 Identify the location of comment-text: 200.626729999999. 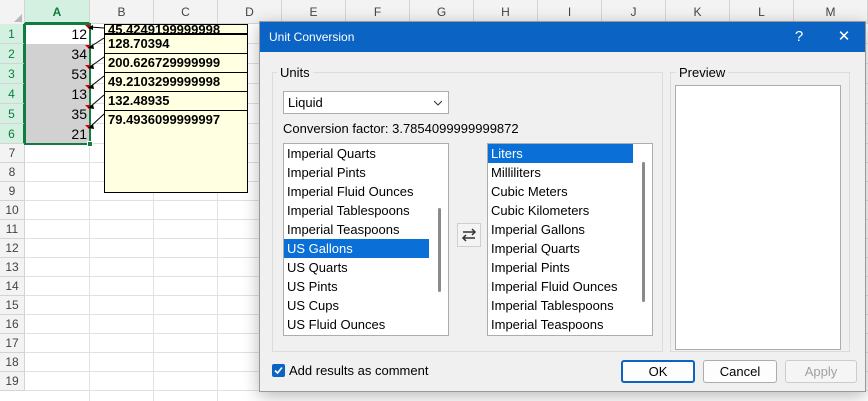
(164, 62).